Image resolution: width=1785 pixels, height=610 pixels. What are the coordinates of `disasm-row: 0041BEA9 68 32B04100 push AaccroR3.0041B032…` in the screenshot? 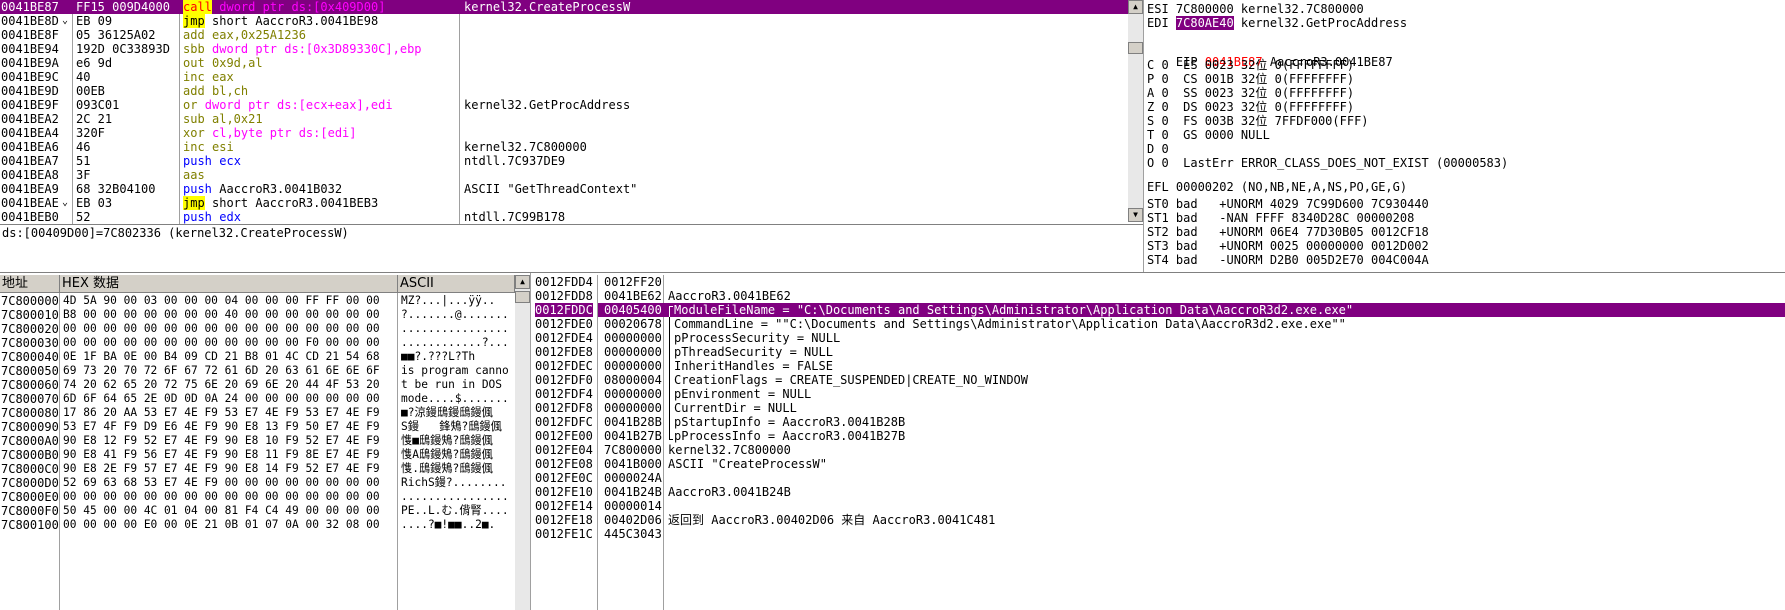 It's located at (564, 189).